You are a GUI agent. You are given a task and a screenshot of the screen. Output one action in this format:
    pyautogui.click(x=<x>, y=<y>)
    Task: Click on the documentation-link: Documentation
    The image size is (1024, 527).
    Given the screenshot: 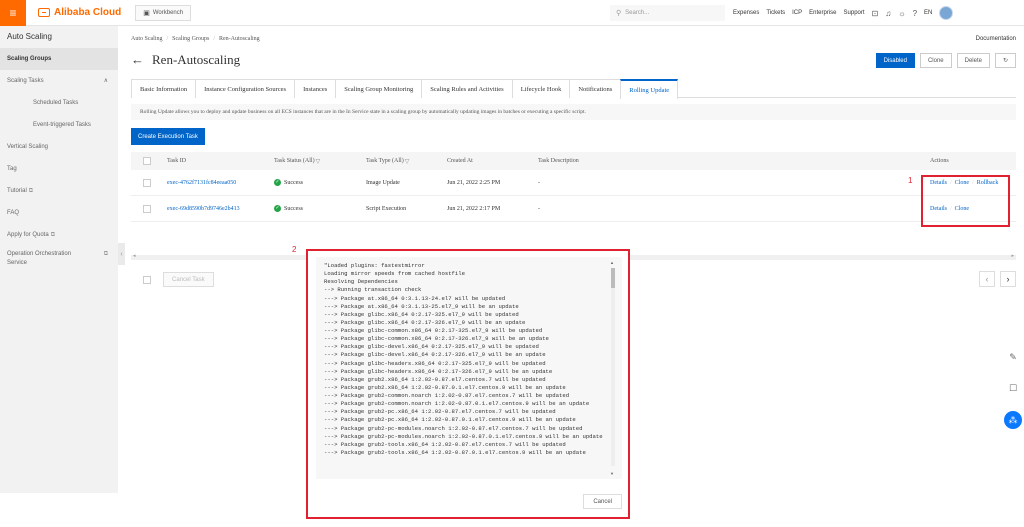 What is the action you would take?
    pyautogui.click(x=996, y=39)
    